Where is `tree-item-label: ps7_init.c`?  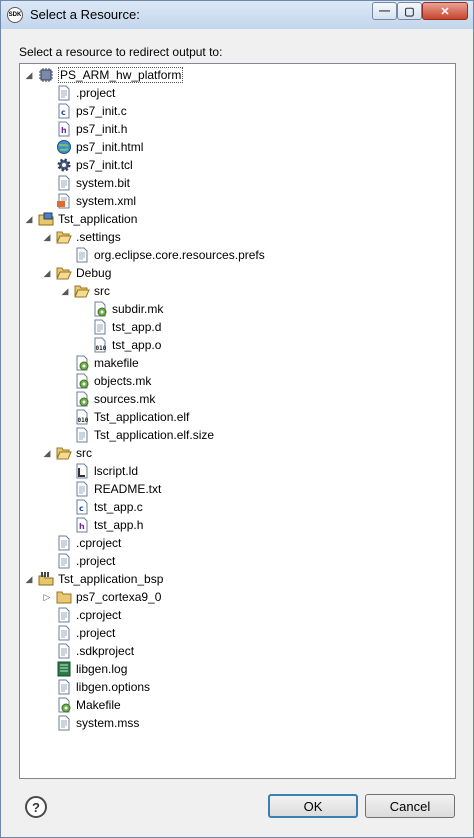 tree-item-label: ps7_init.c is located at coordinates (101, 111).